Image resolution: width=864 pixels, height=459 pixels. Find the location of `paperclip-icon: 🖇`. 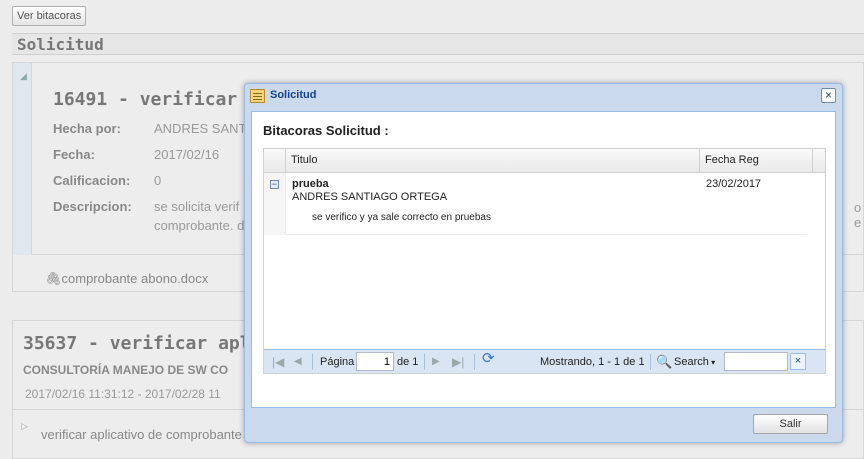

paperclip-icon: 🖇 is located at coordinates (53, 278).